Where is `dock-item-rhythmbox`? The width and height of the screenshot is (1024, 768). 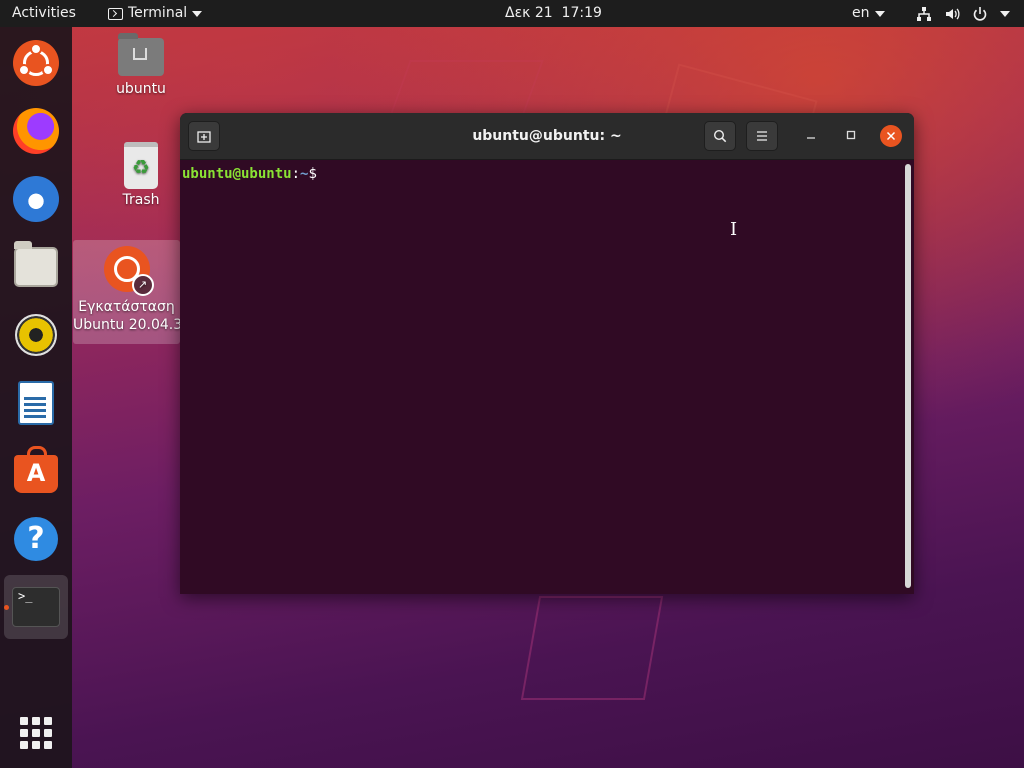
dock-item-rhythmbox is located at coordinates (36, 335).